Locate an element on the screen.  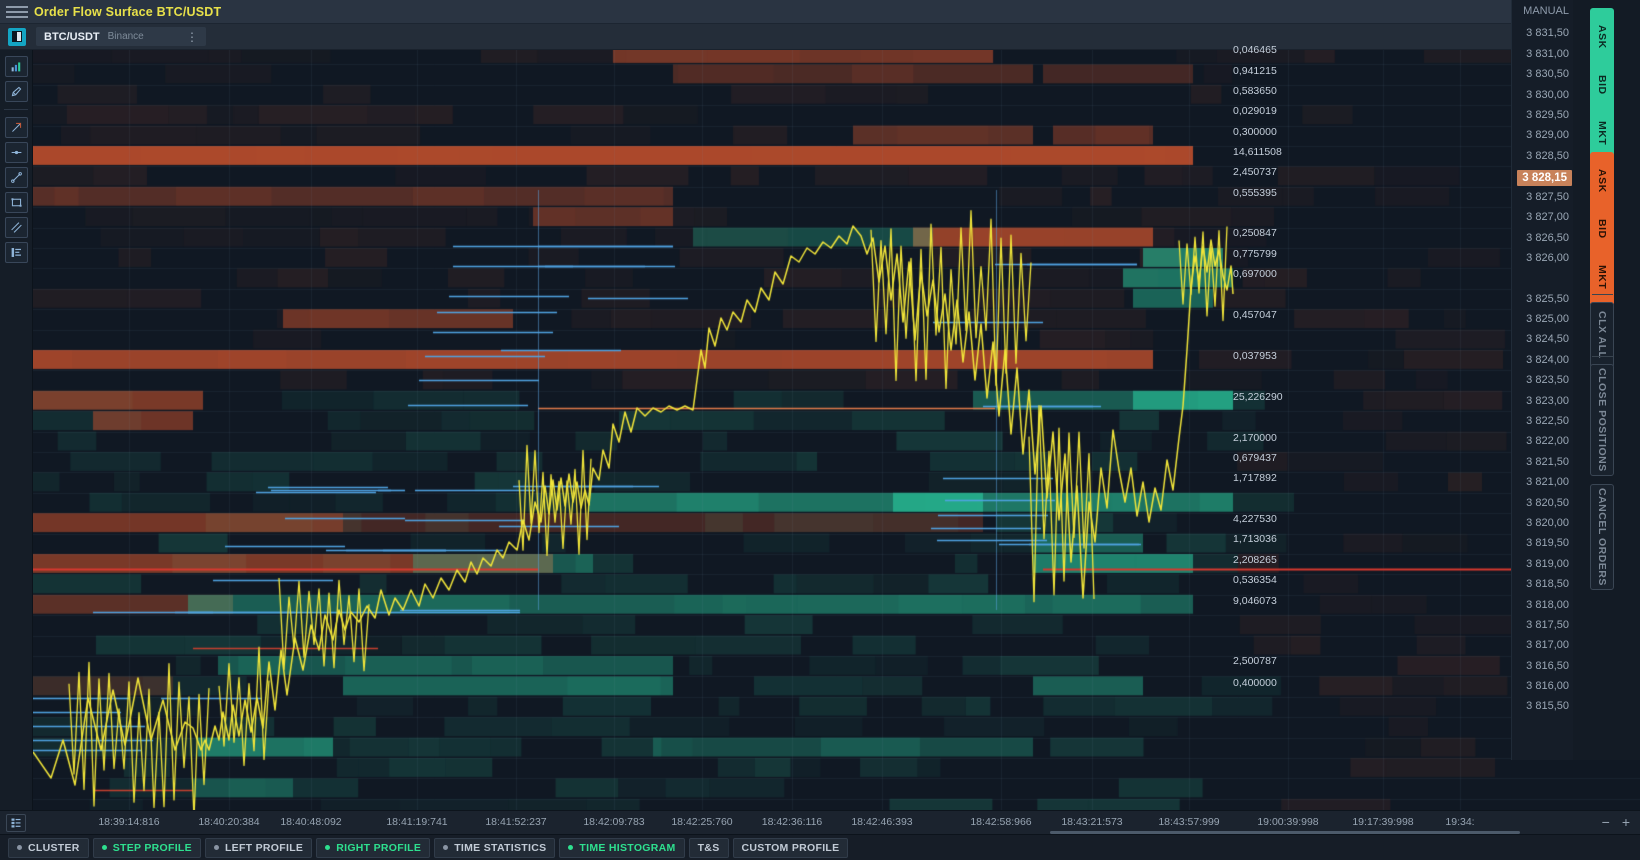
title-bar: Order Flow Surface BTC/USDT × is located at coordinates (820, 12).